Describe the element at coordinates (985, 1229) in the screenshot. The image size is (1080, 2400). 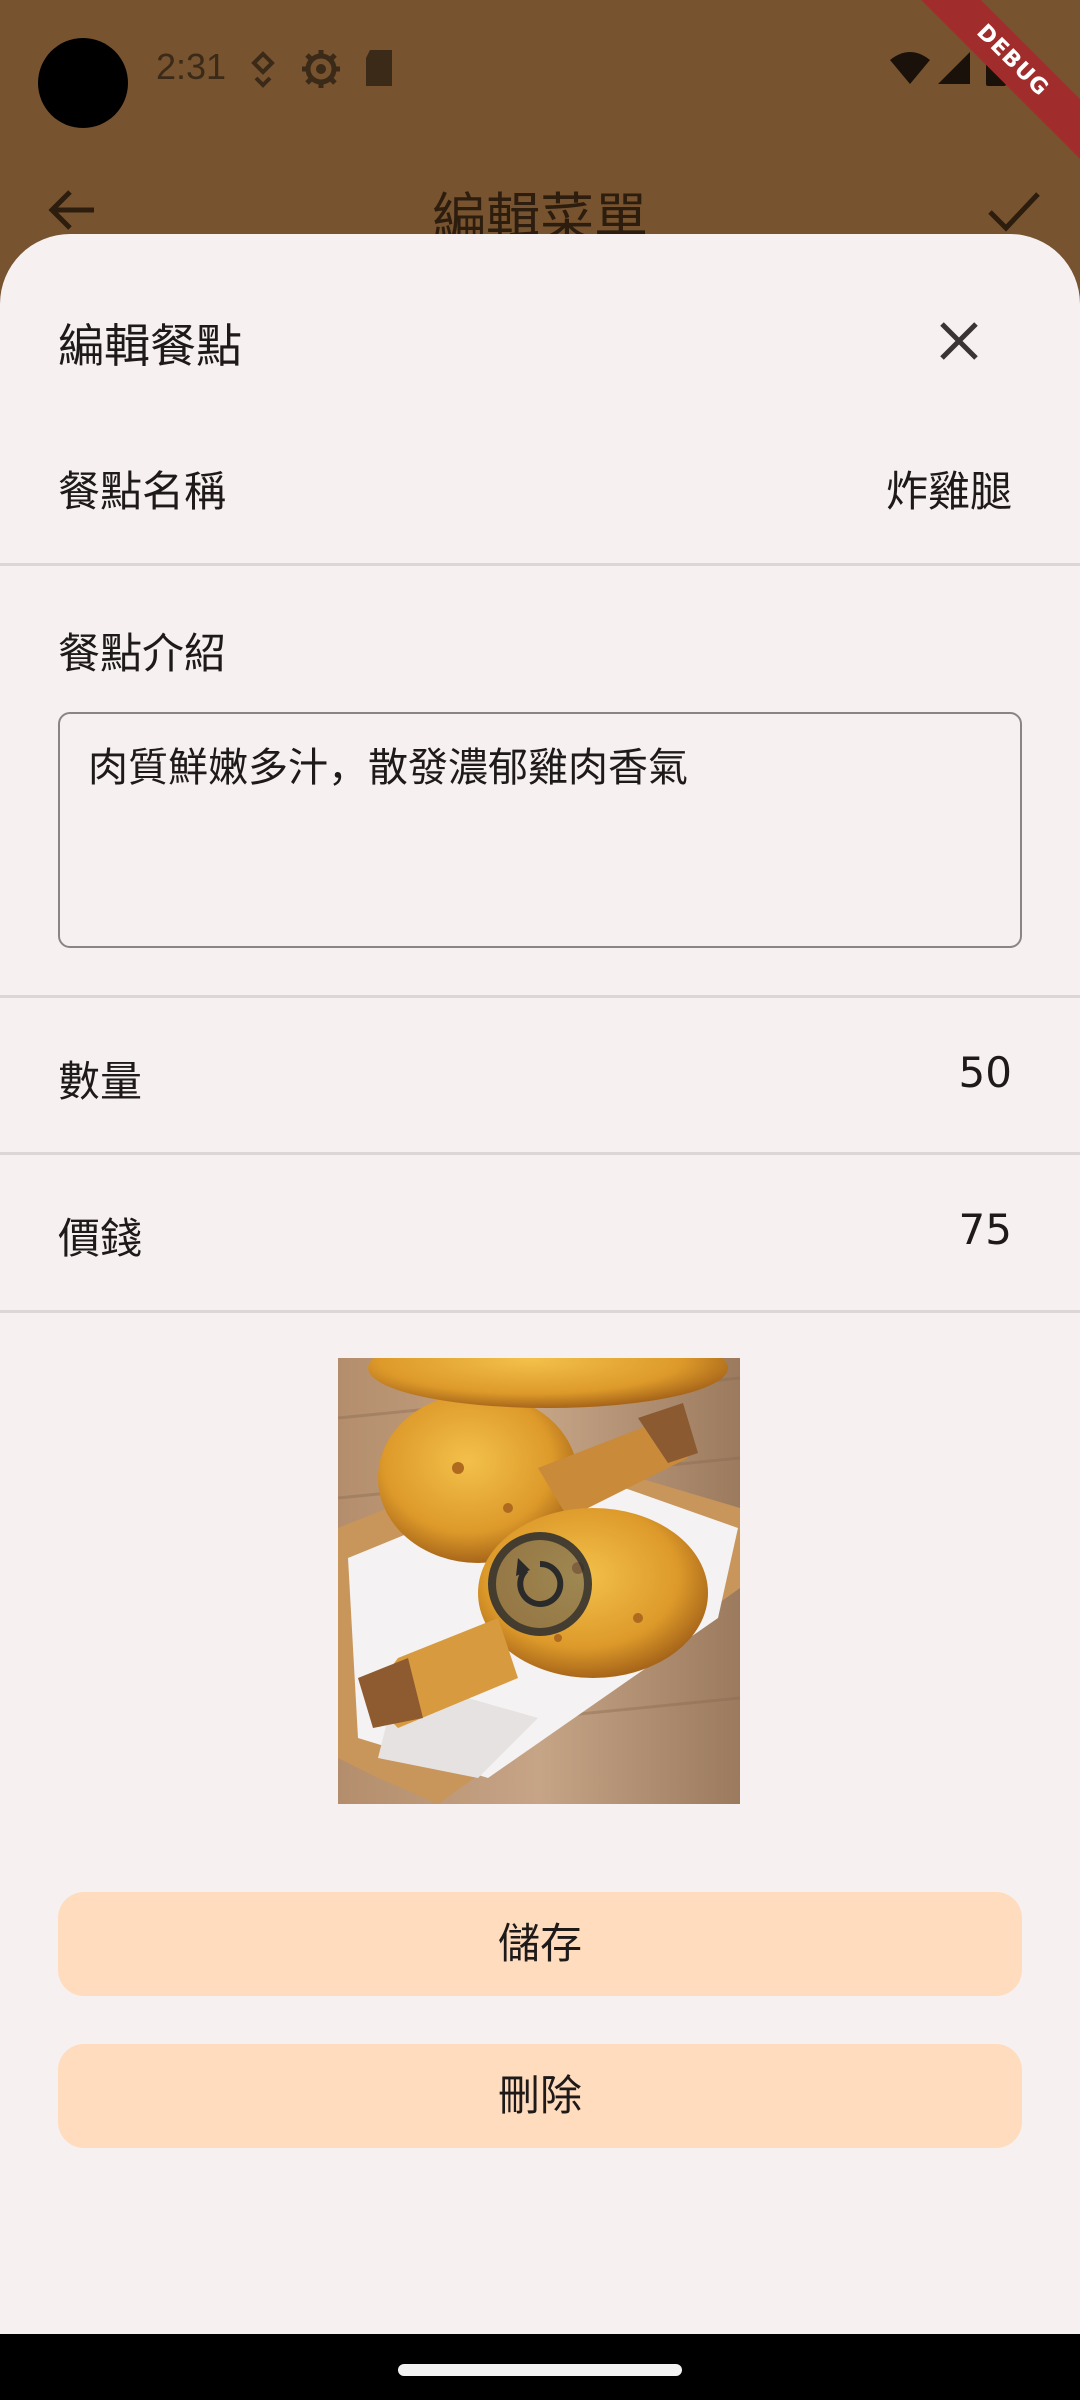
I see `price-value: 75` at that location.